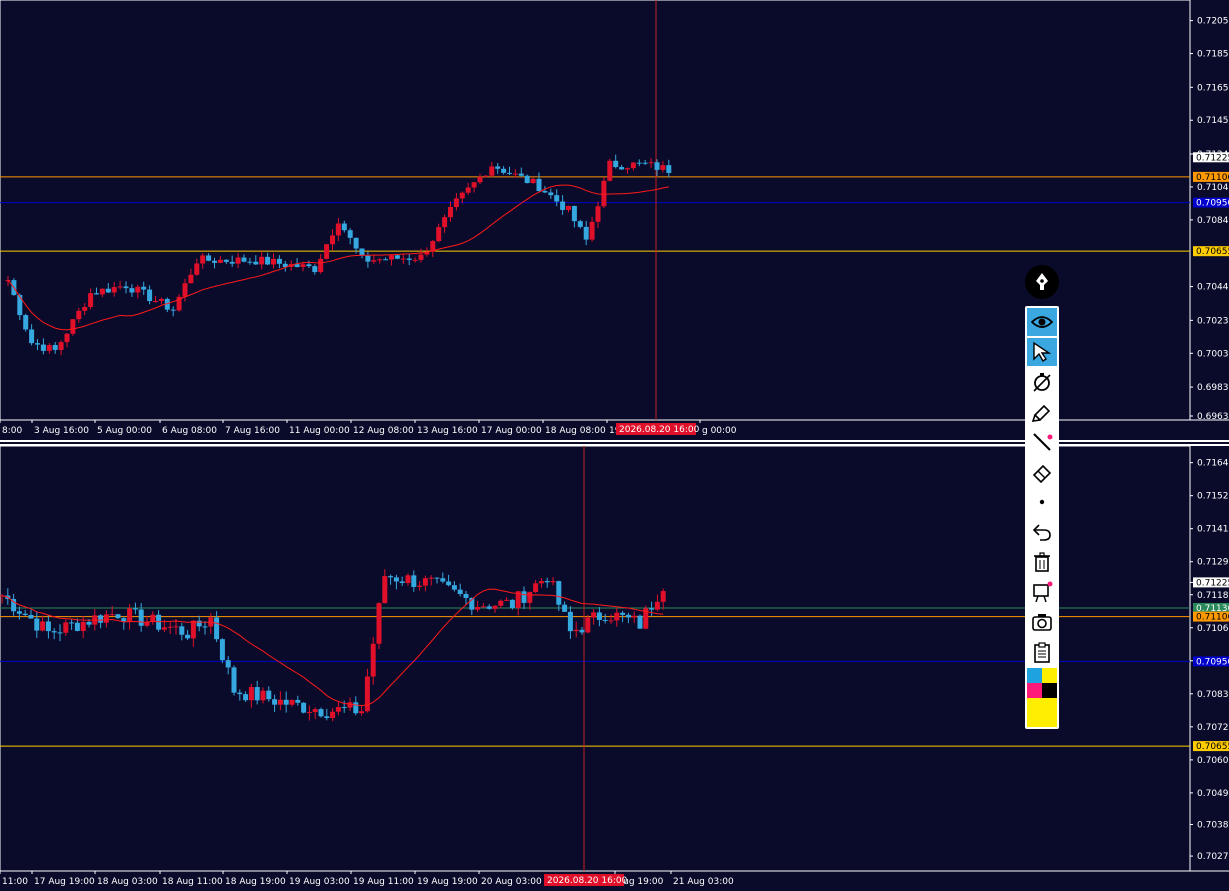 The height and width of the screenshot is (891, 1229). I want to click on undo-icon, so click(1042, 532).